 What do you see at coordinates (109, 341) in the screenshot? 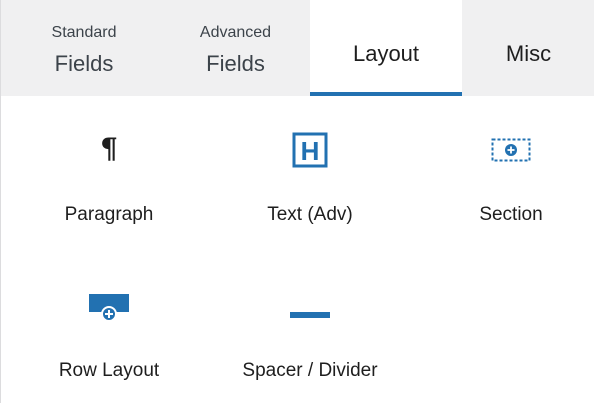
I see `field-row-layout: Row Layout` at bounding box center [109, 341].